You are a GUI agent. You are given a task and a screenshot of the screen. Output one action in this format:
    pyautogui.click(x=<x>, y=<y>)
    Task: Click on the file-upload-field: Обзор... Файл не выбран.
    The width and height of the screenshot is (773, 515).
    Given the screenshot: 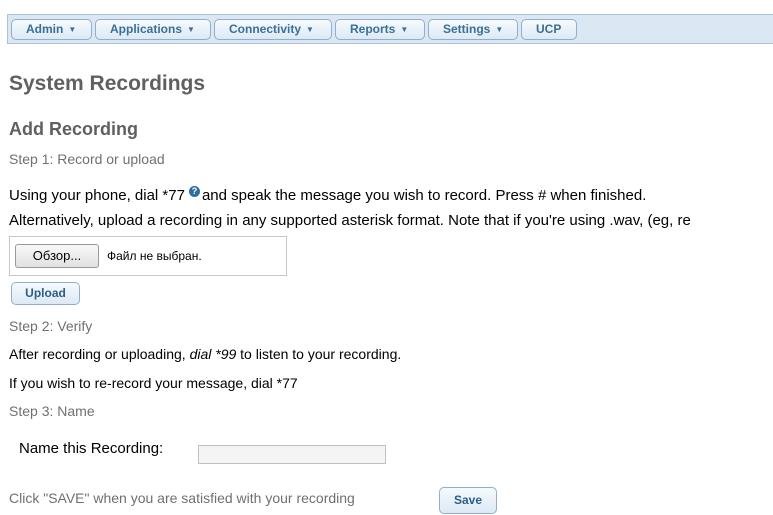 What is the action you would take?
    pyautogui.click(x=148, y=256)
    